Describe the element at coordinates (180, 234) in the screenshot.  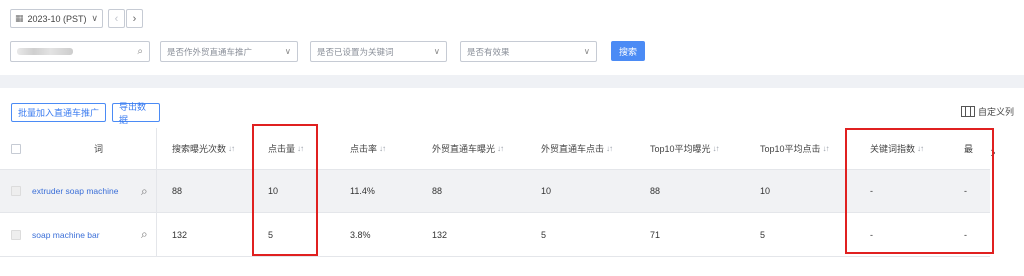
I see `impressions-value: 132` at that location.